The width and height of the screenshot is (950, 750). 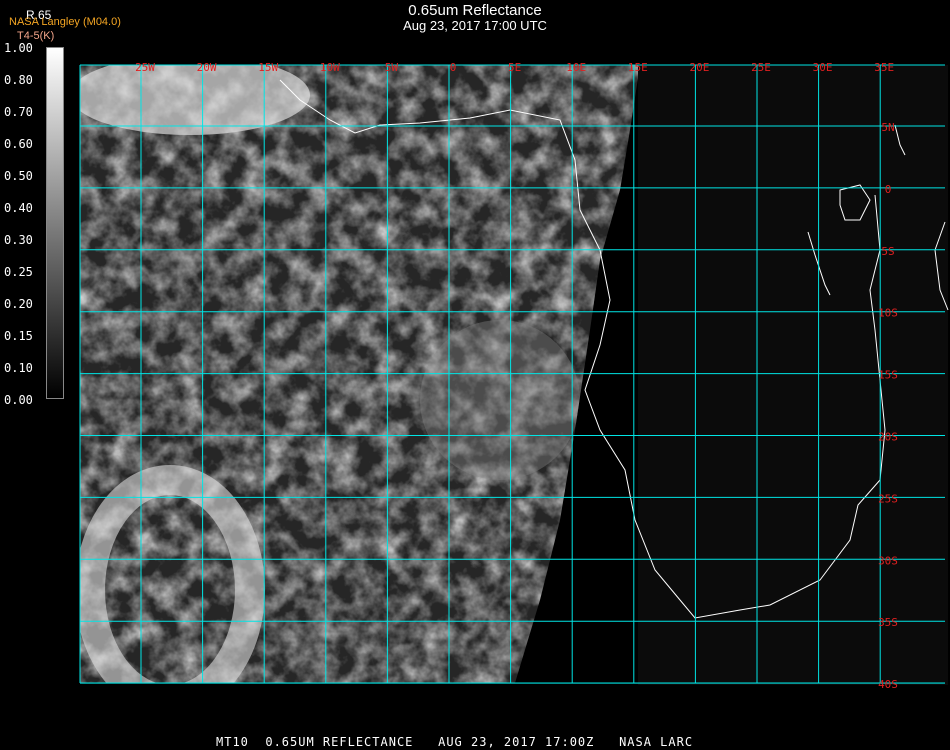 I want to click on colorbar-tick-label: 0.10, so click(x=18, y=368).